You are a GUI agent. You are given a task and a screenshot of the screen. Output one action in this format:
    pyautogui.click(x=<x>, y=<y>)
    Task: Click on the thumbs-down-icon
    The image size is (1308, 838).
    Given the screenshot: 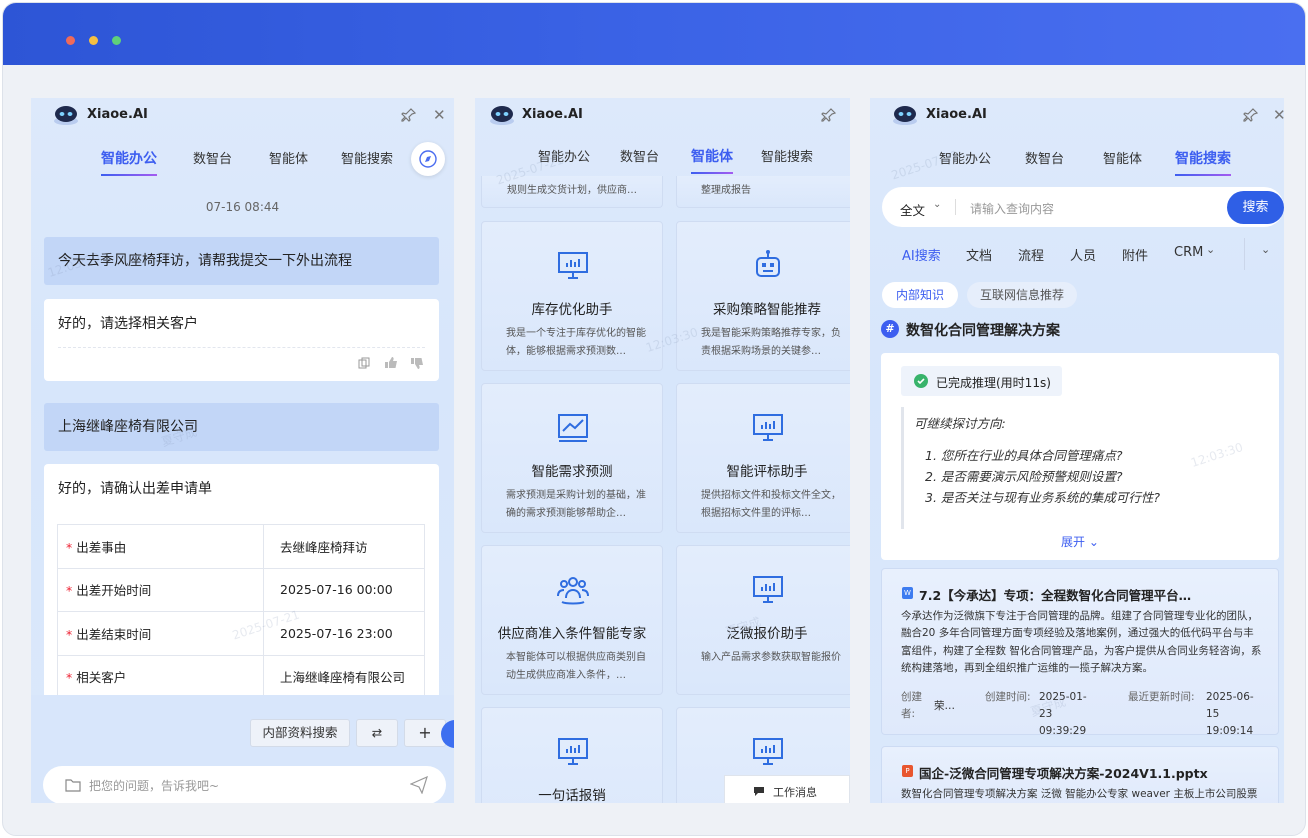 What is the action you would take?
    pyautogui.click(x=417, y=363)
    